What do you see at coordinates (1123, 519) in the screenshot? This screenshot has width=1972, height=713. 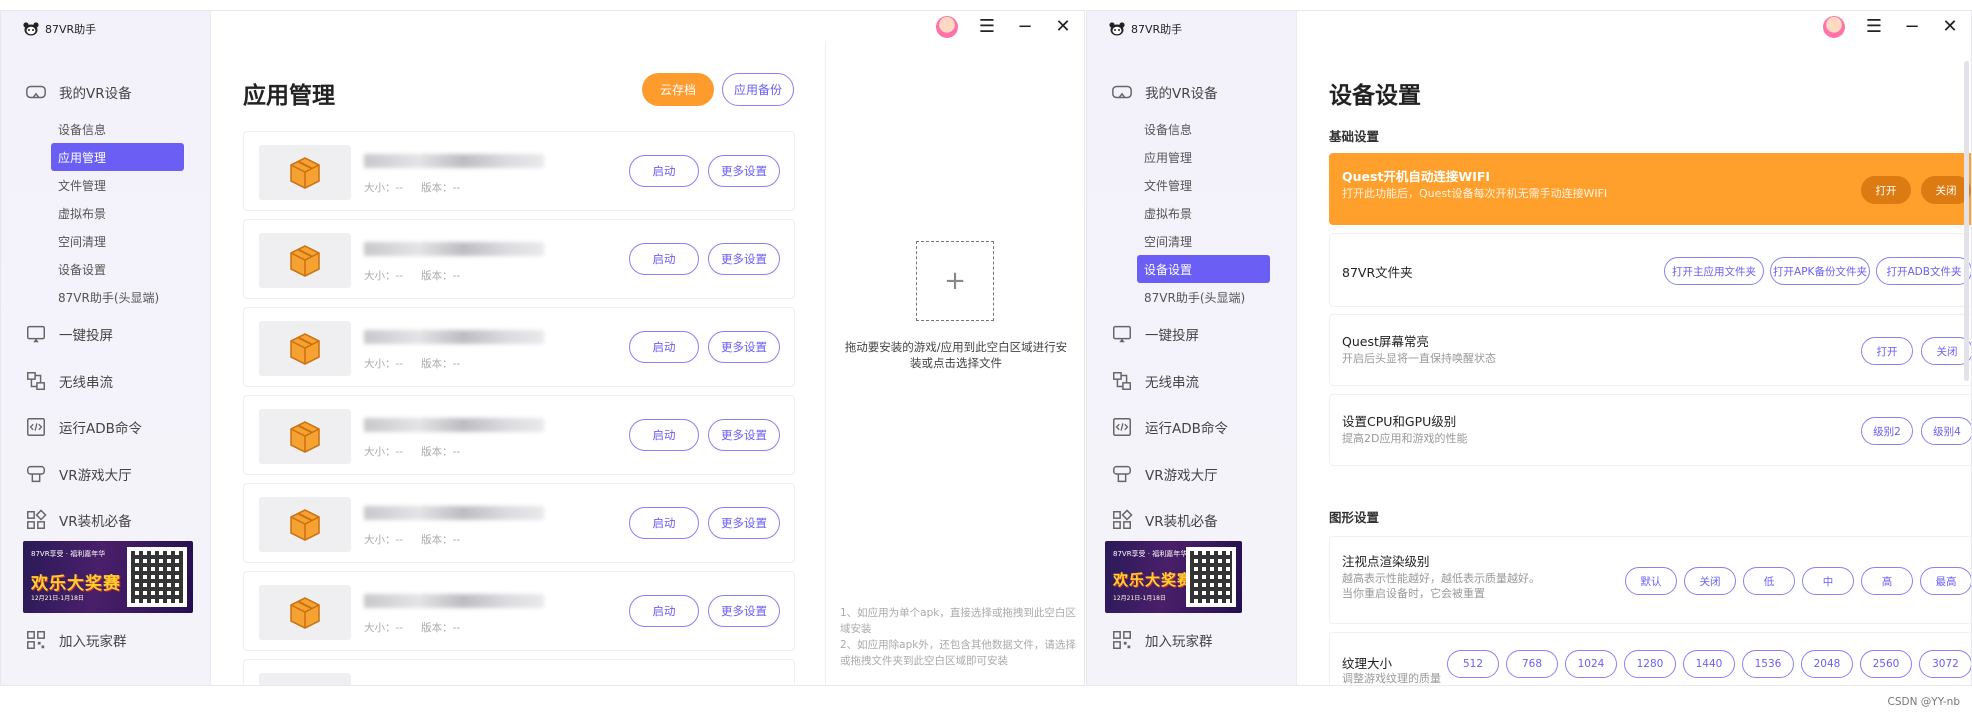 I see `apps-grid-icon` at bounding box center [1123, 519].